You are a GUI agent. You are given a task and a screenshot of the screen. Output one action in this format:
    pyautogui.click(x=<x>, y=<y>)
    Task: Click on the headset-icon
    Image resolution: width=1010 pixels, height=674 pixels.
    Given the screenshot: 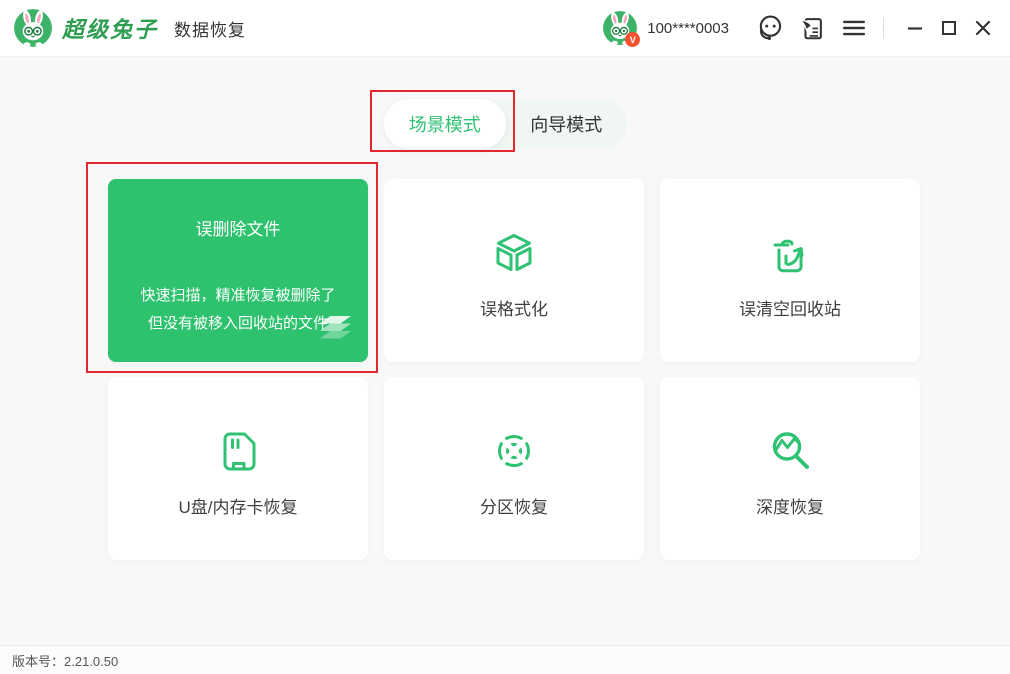 What is the action you would take?
    pyautogui.click(x=770, y=28)
    